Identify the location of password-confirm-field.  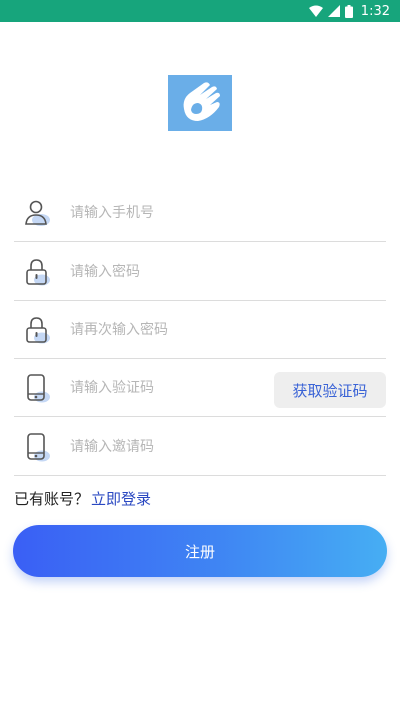
(200, 330).